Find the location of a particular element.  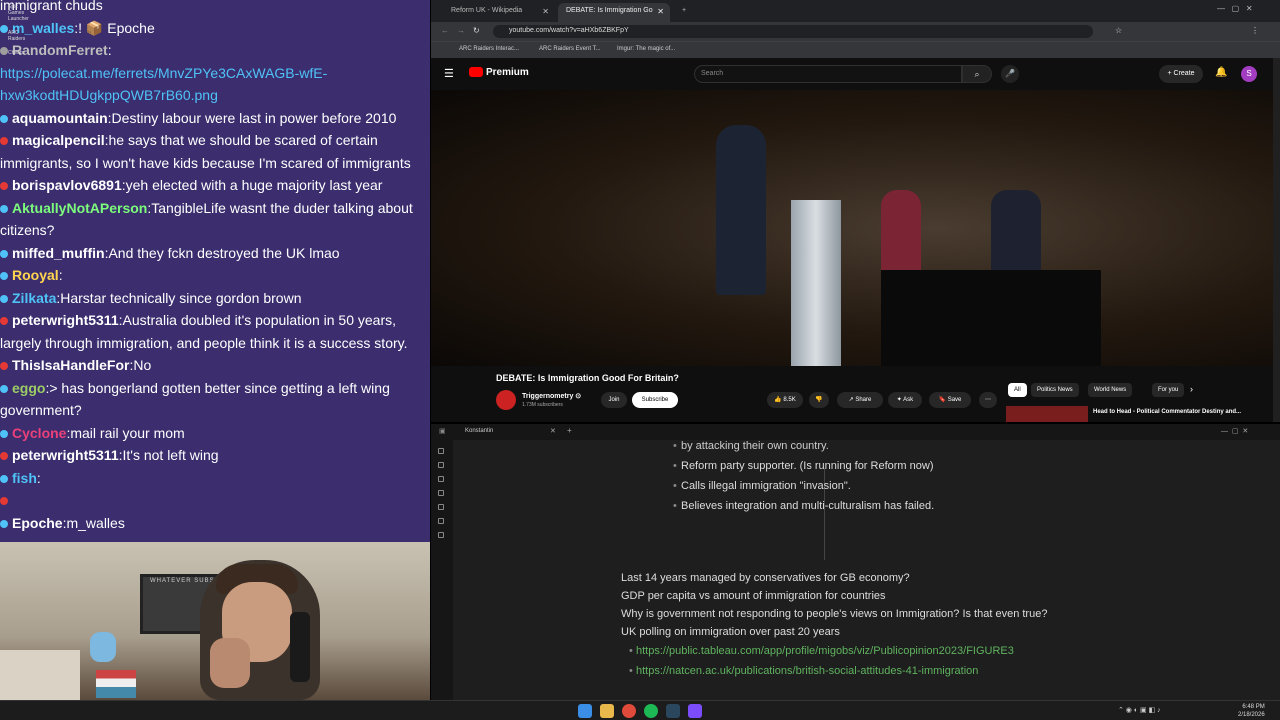

search-icon: ⌕ is located at coordinates (977, 74).